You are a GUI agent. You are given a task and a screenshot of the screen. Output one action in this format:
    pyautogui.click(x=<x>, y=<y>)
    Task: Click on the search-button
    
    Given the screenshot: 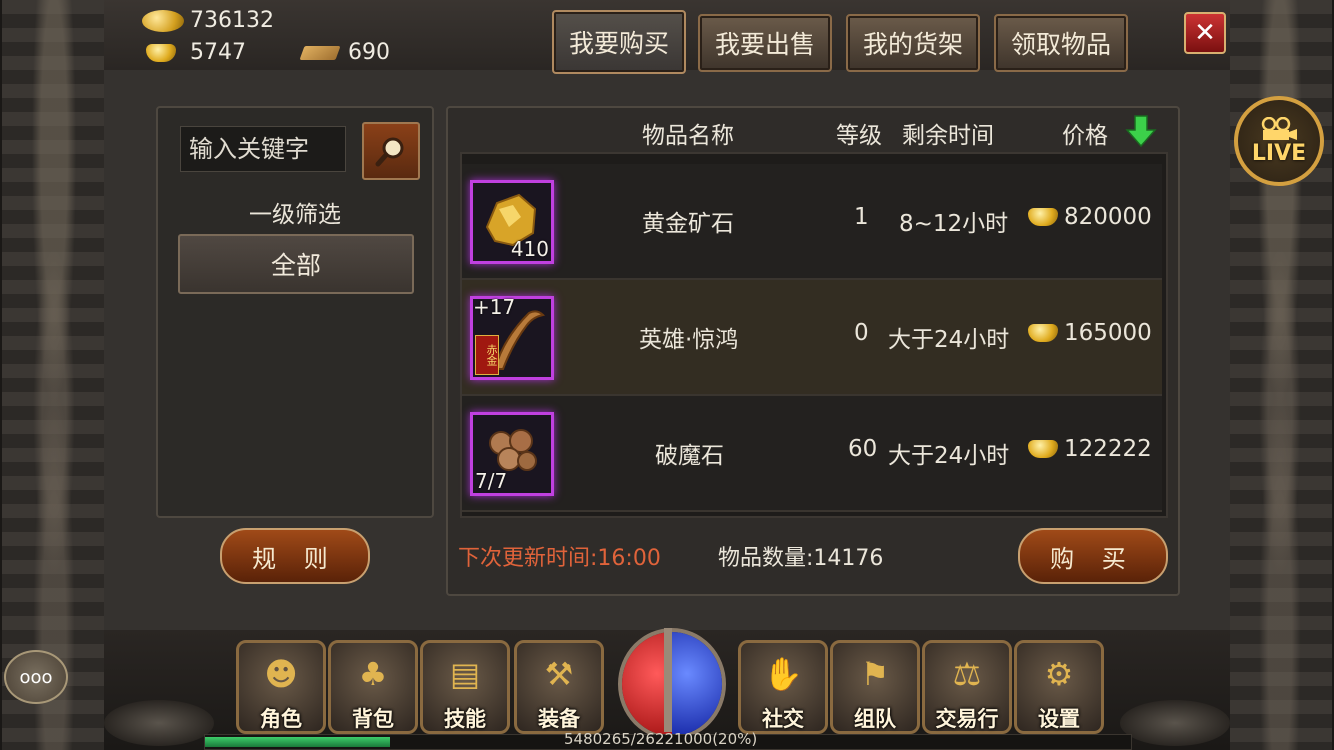 What is the action you would take?
    pyautogui.click(x=391, y=151)
    